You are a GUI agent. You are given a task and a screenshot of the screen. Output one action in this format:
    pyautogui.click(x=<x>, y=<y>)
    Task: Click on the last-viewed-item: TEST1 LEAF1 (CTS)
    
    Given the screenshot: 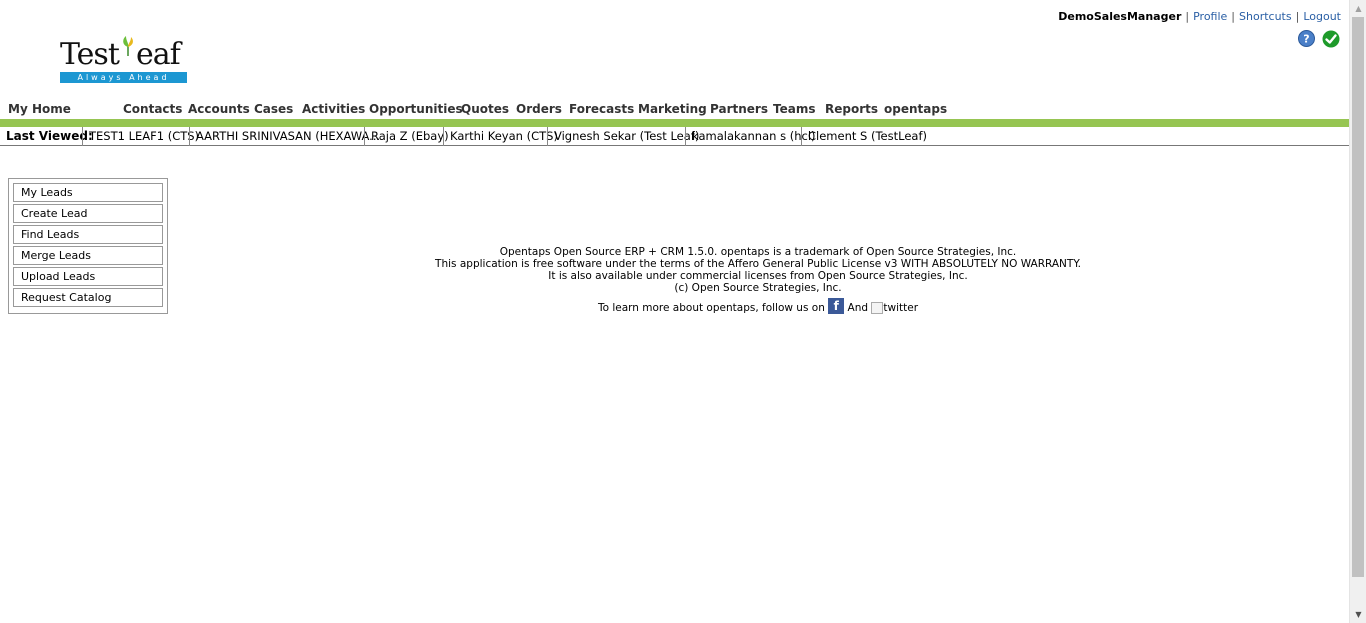 What is the action you would take?
    pyautogui.click(x=140, y=136)
    